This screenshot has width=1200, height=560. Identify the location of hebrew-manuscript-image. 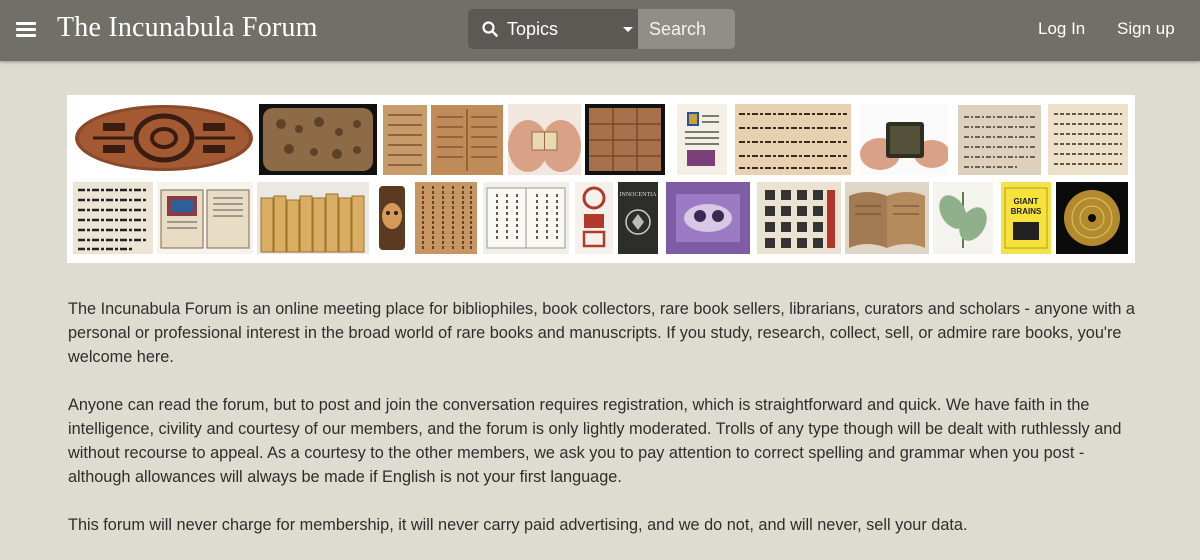
(1088, 139).